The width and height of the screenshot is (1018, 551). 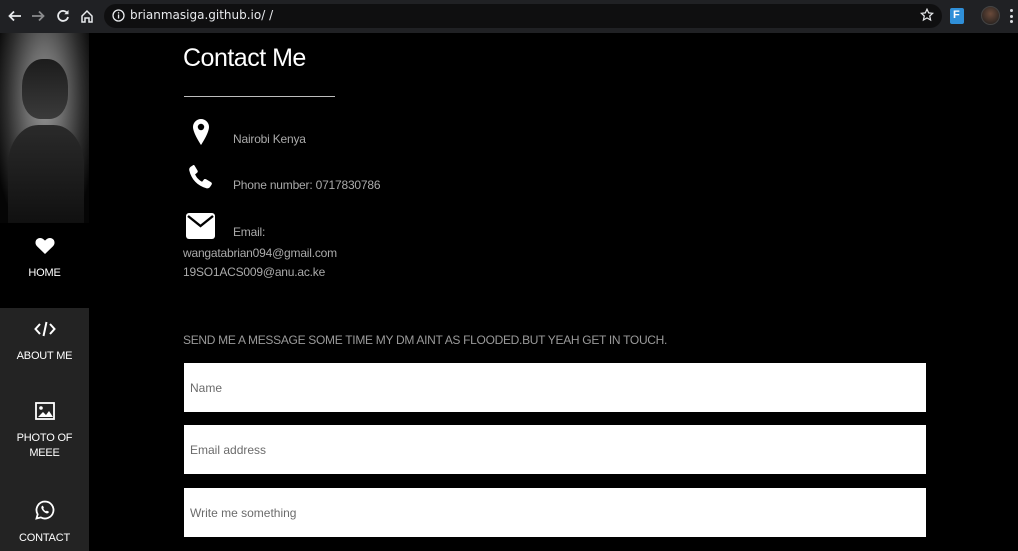 What do you see at coordinates (244, 58) in the screenshot?
I see `page-title: Contact Me` at bounding box center [244, 58].